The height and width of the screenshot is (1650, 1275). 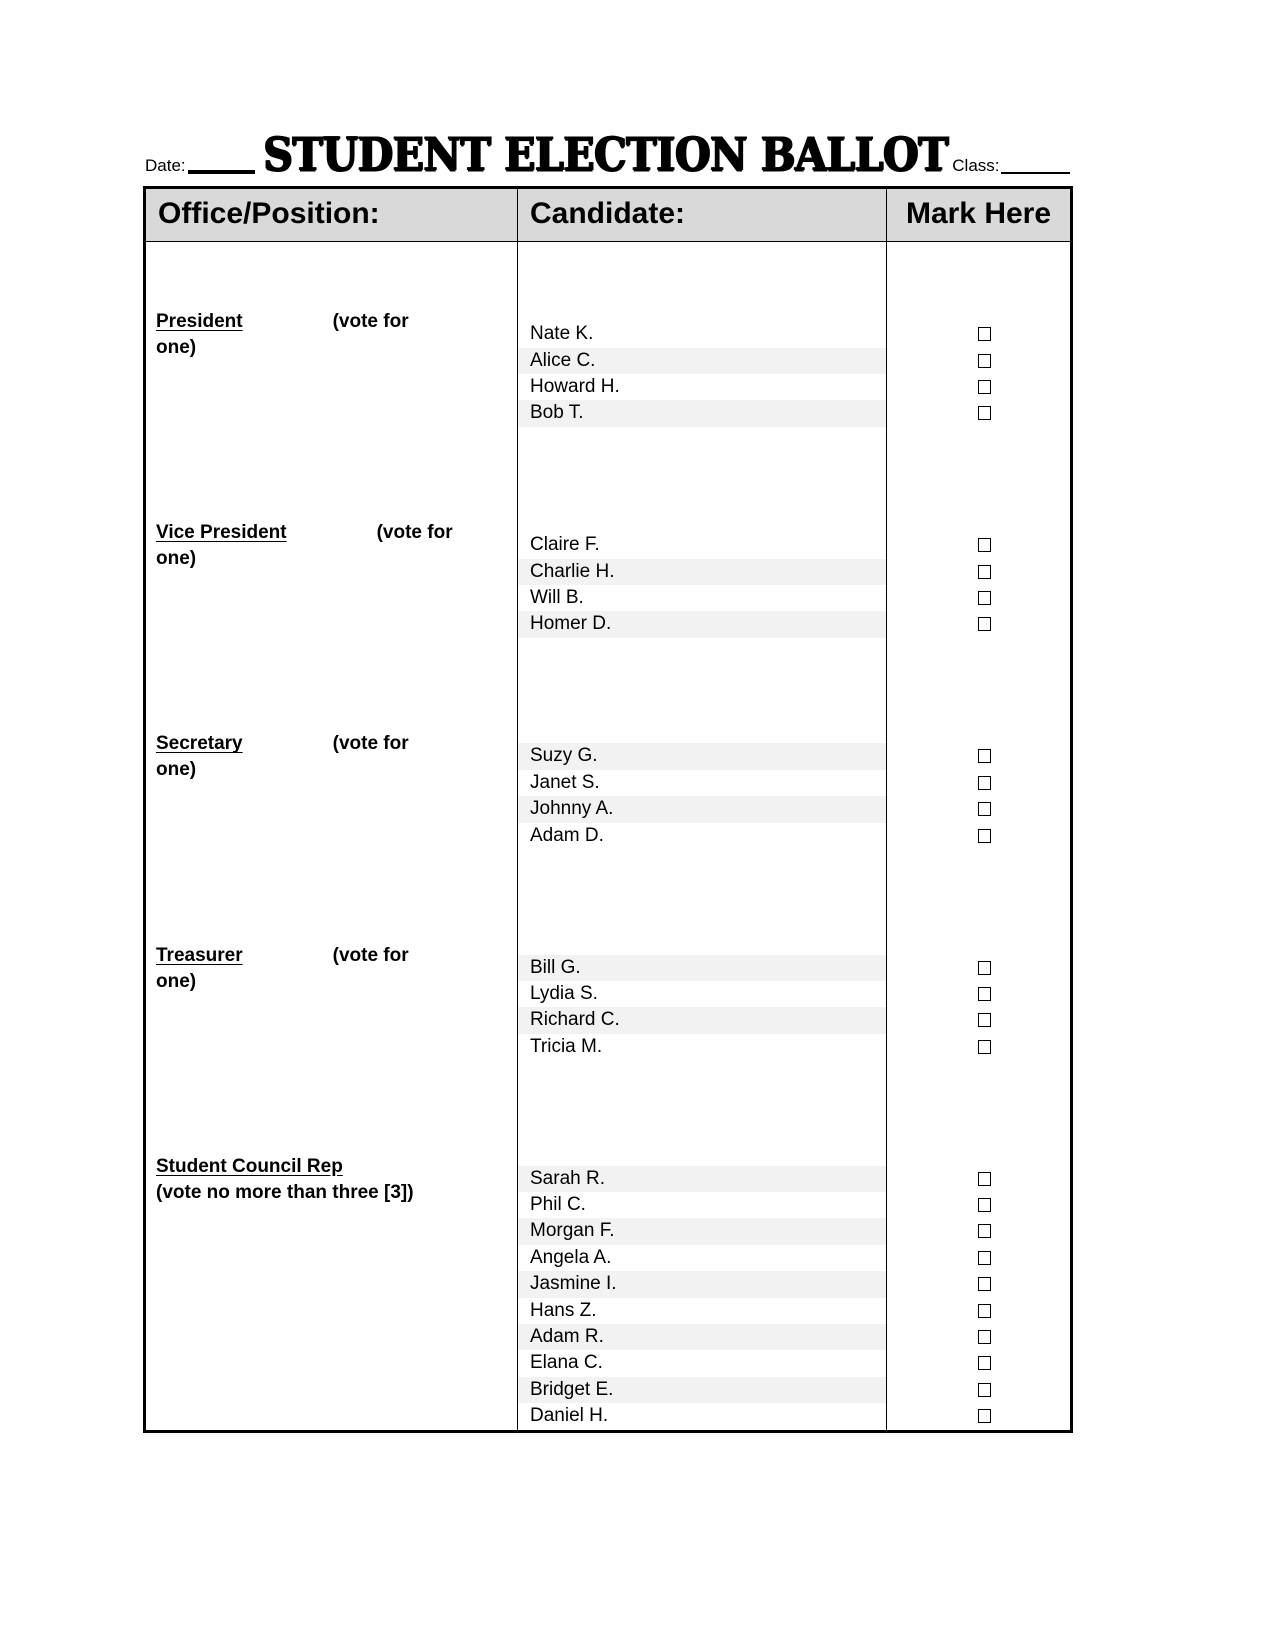 I want to click on candidate-name: Tricia M., so click(x=566, y=1046).